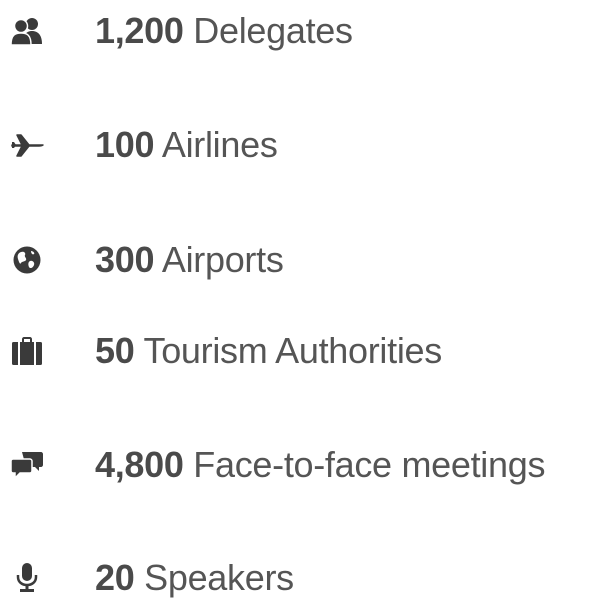 The height and width of the screenshot is (603, 607). What do you see at coordinates (27, 351) in the screenshot?
I see `briefcase-icon` at bounding box center [27, 351].